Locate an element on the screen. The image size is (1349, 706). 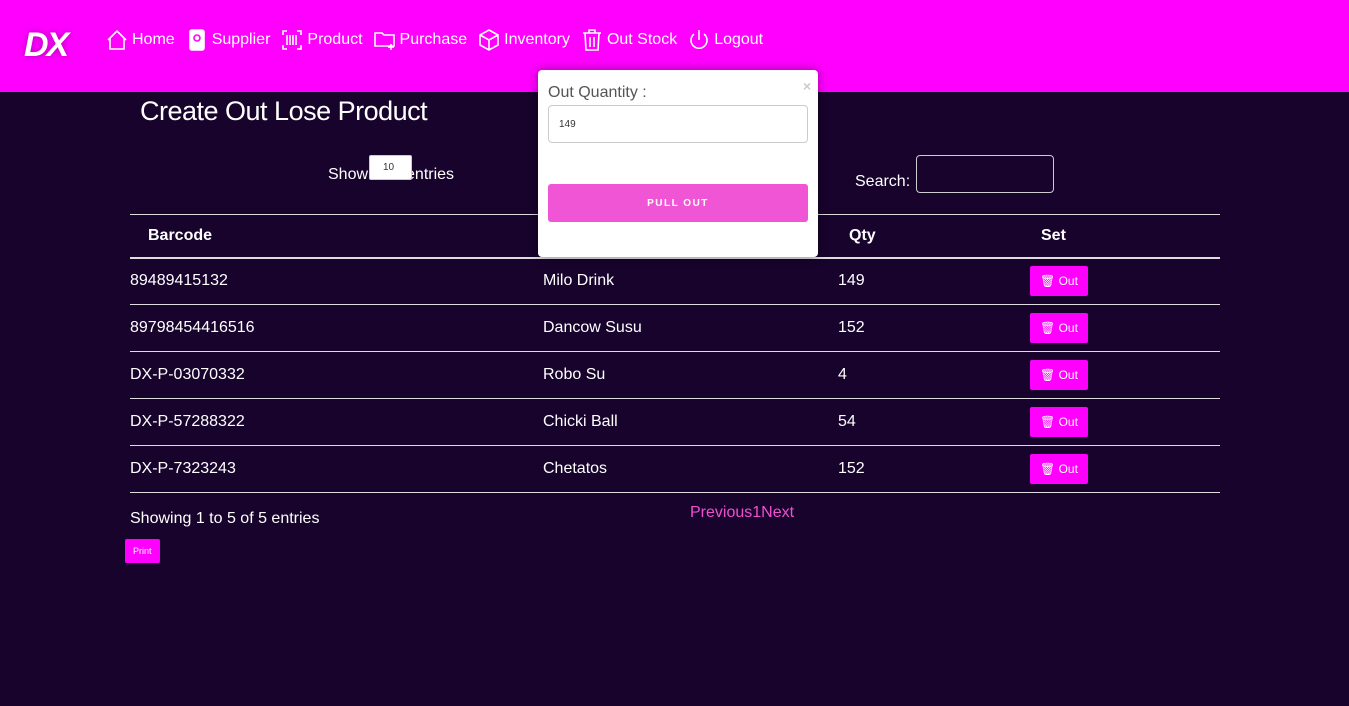
nav-logout: Logout is located at coordinates (725, 40).